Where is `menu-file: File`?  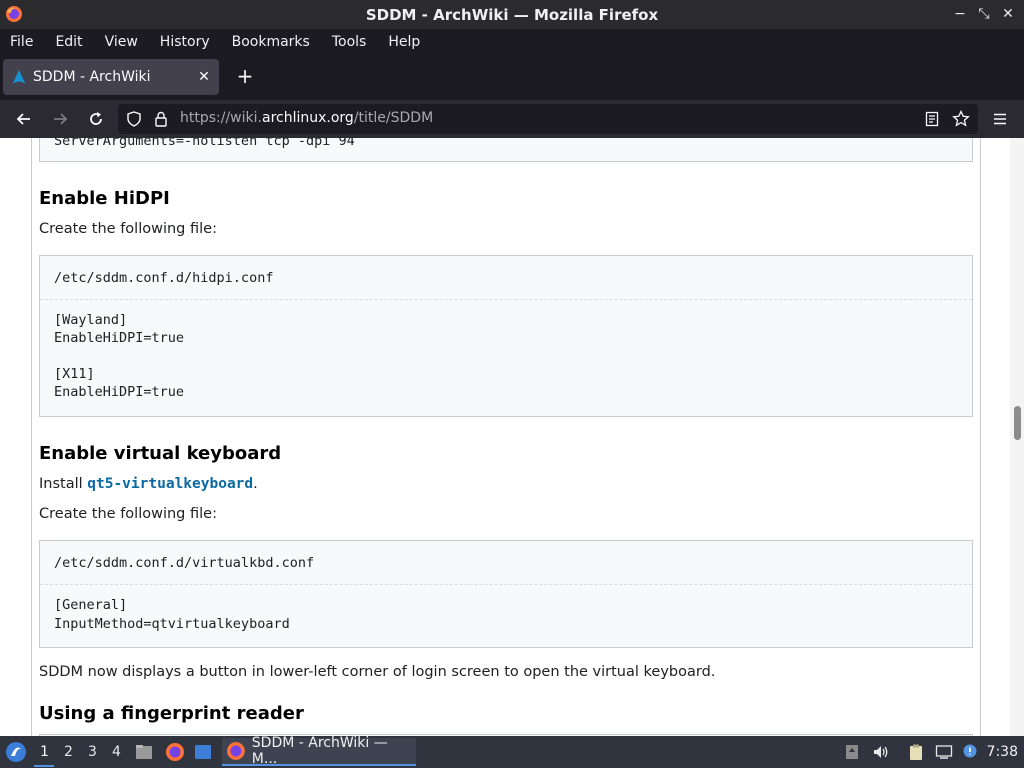 menu-file: File is located at coordinates (21, 42).